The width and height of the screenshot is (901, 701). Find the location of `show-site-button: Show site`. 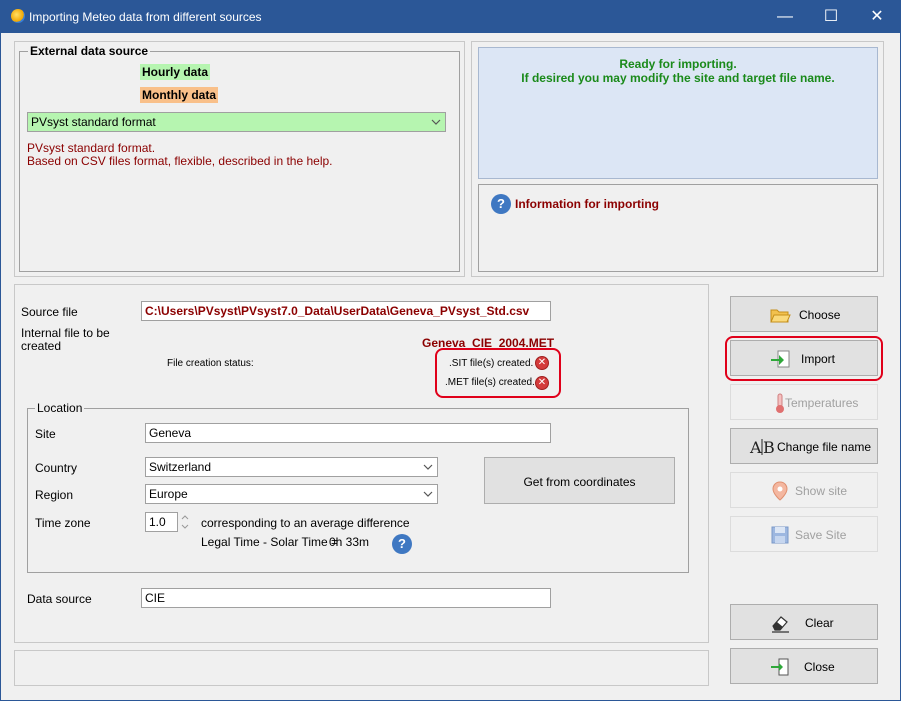

show-site-button: Show site is located at coordinates (804, 490).